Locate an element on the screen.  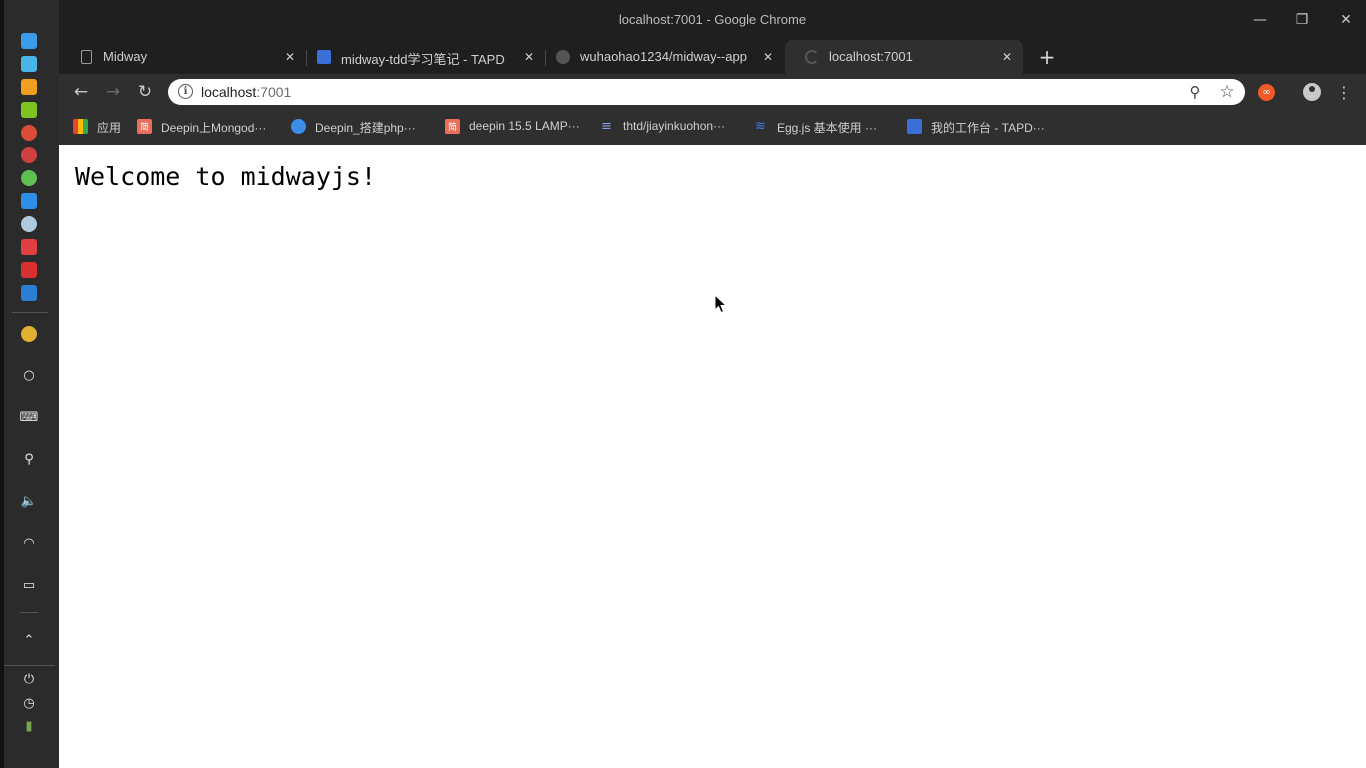
forward-icon: → is located at coordinates (113, 92).